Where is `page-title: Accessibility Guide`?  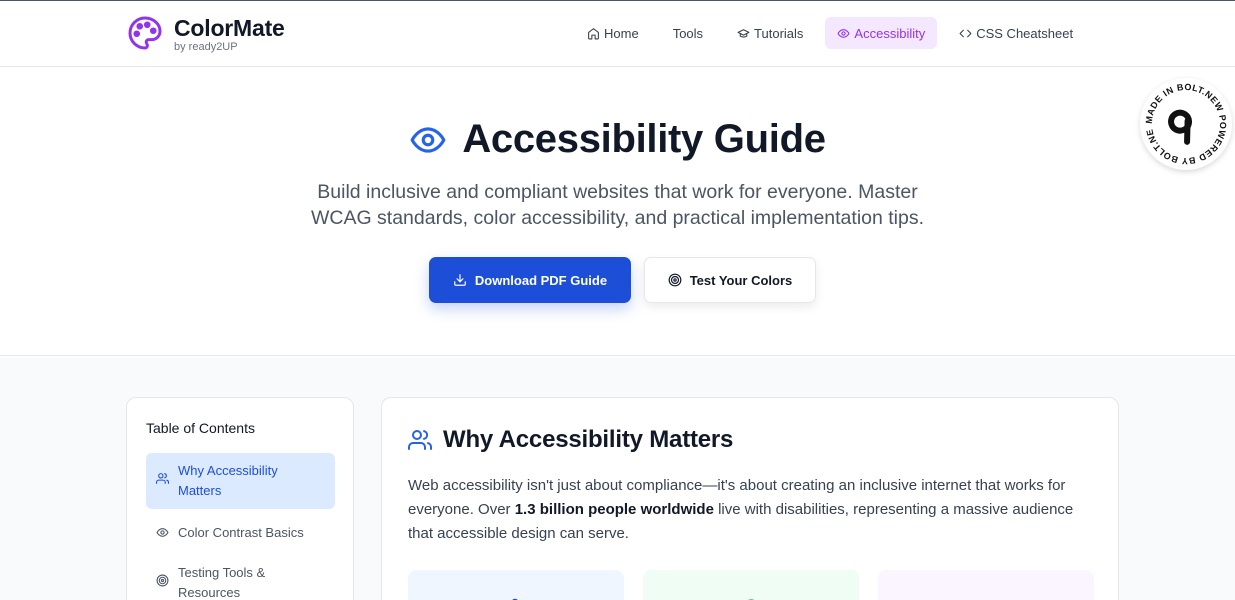 page-title: Accessibility Guide is located at coordinates (644, 139).